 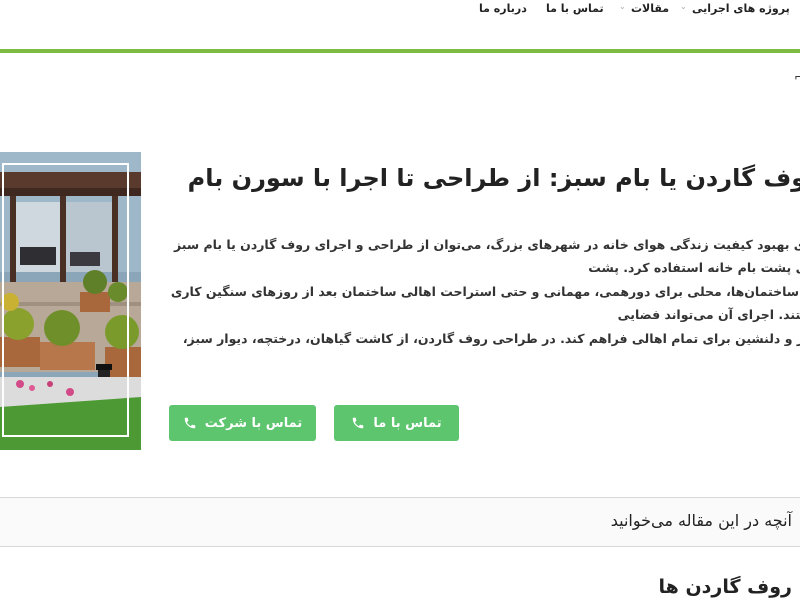 I want to click on section-heading: روف گاردن ها, so click(x=725, y=586).